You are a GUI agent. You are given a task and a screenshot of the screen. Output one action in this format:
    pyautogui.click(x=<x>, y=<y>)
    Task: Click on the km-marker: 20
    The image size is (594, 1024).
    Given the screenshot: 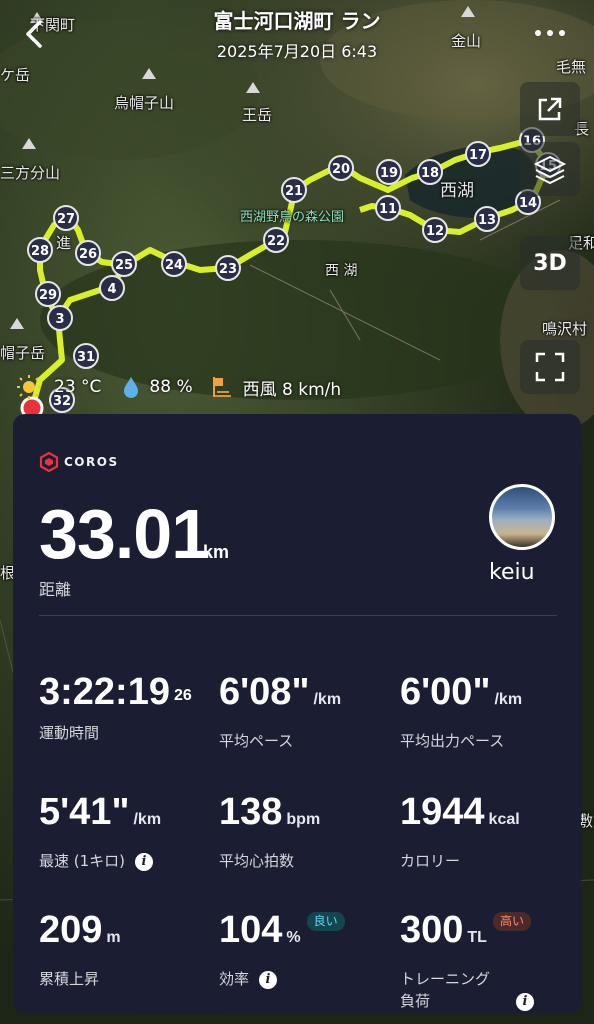 What is the action you would take?
    pyautogui.click(x=341, y=168)
    